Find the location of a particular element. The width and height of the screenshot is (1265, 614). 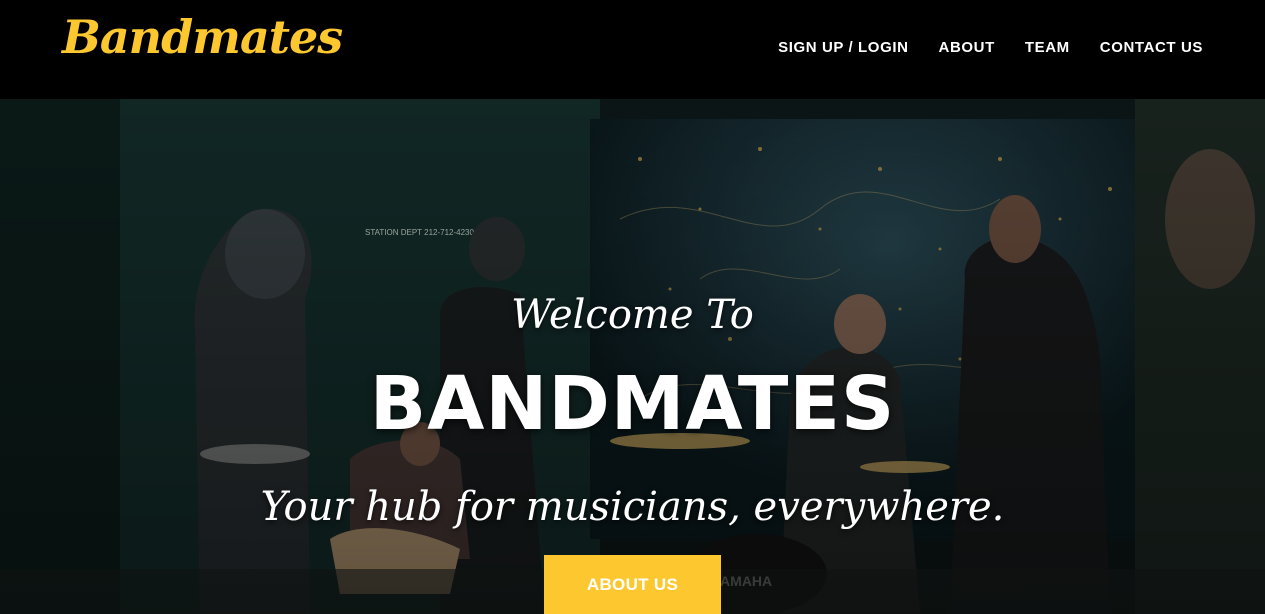

nav-contact-us: CONTACT US is located at coordinates (1151, 47).